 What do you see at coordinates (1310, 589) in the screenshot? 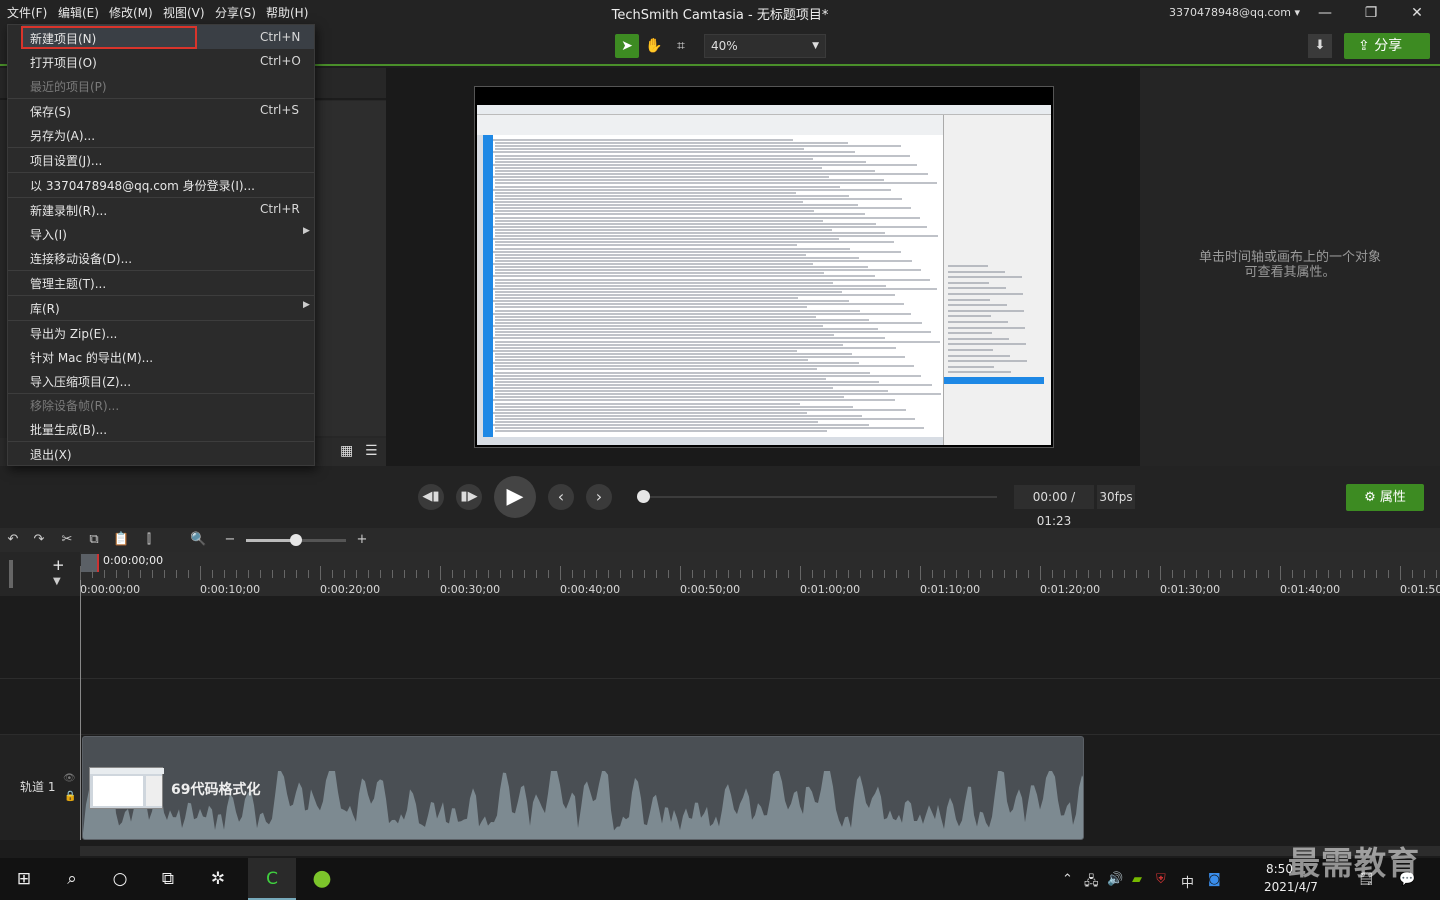
I see `ruler-label: 0:01:40;00` at bounding box center [1310, 589].